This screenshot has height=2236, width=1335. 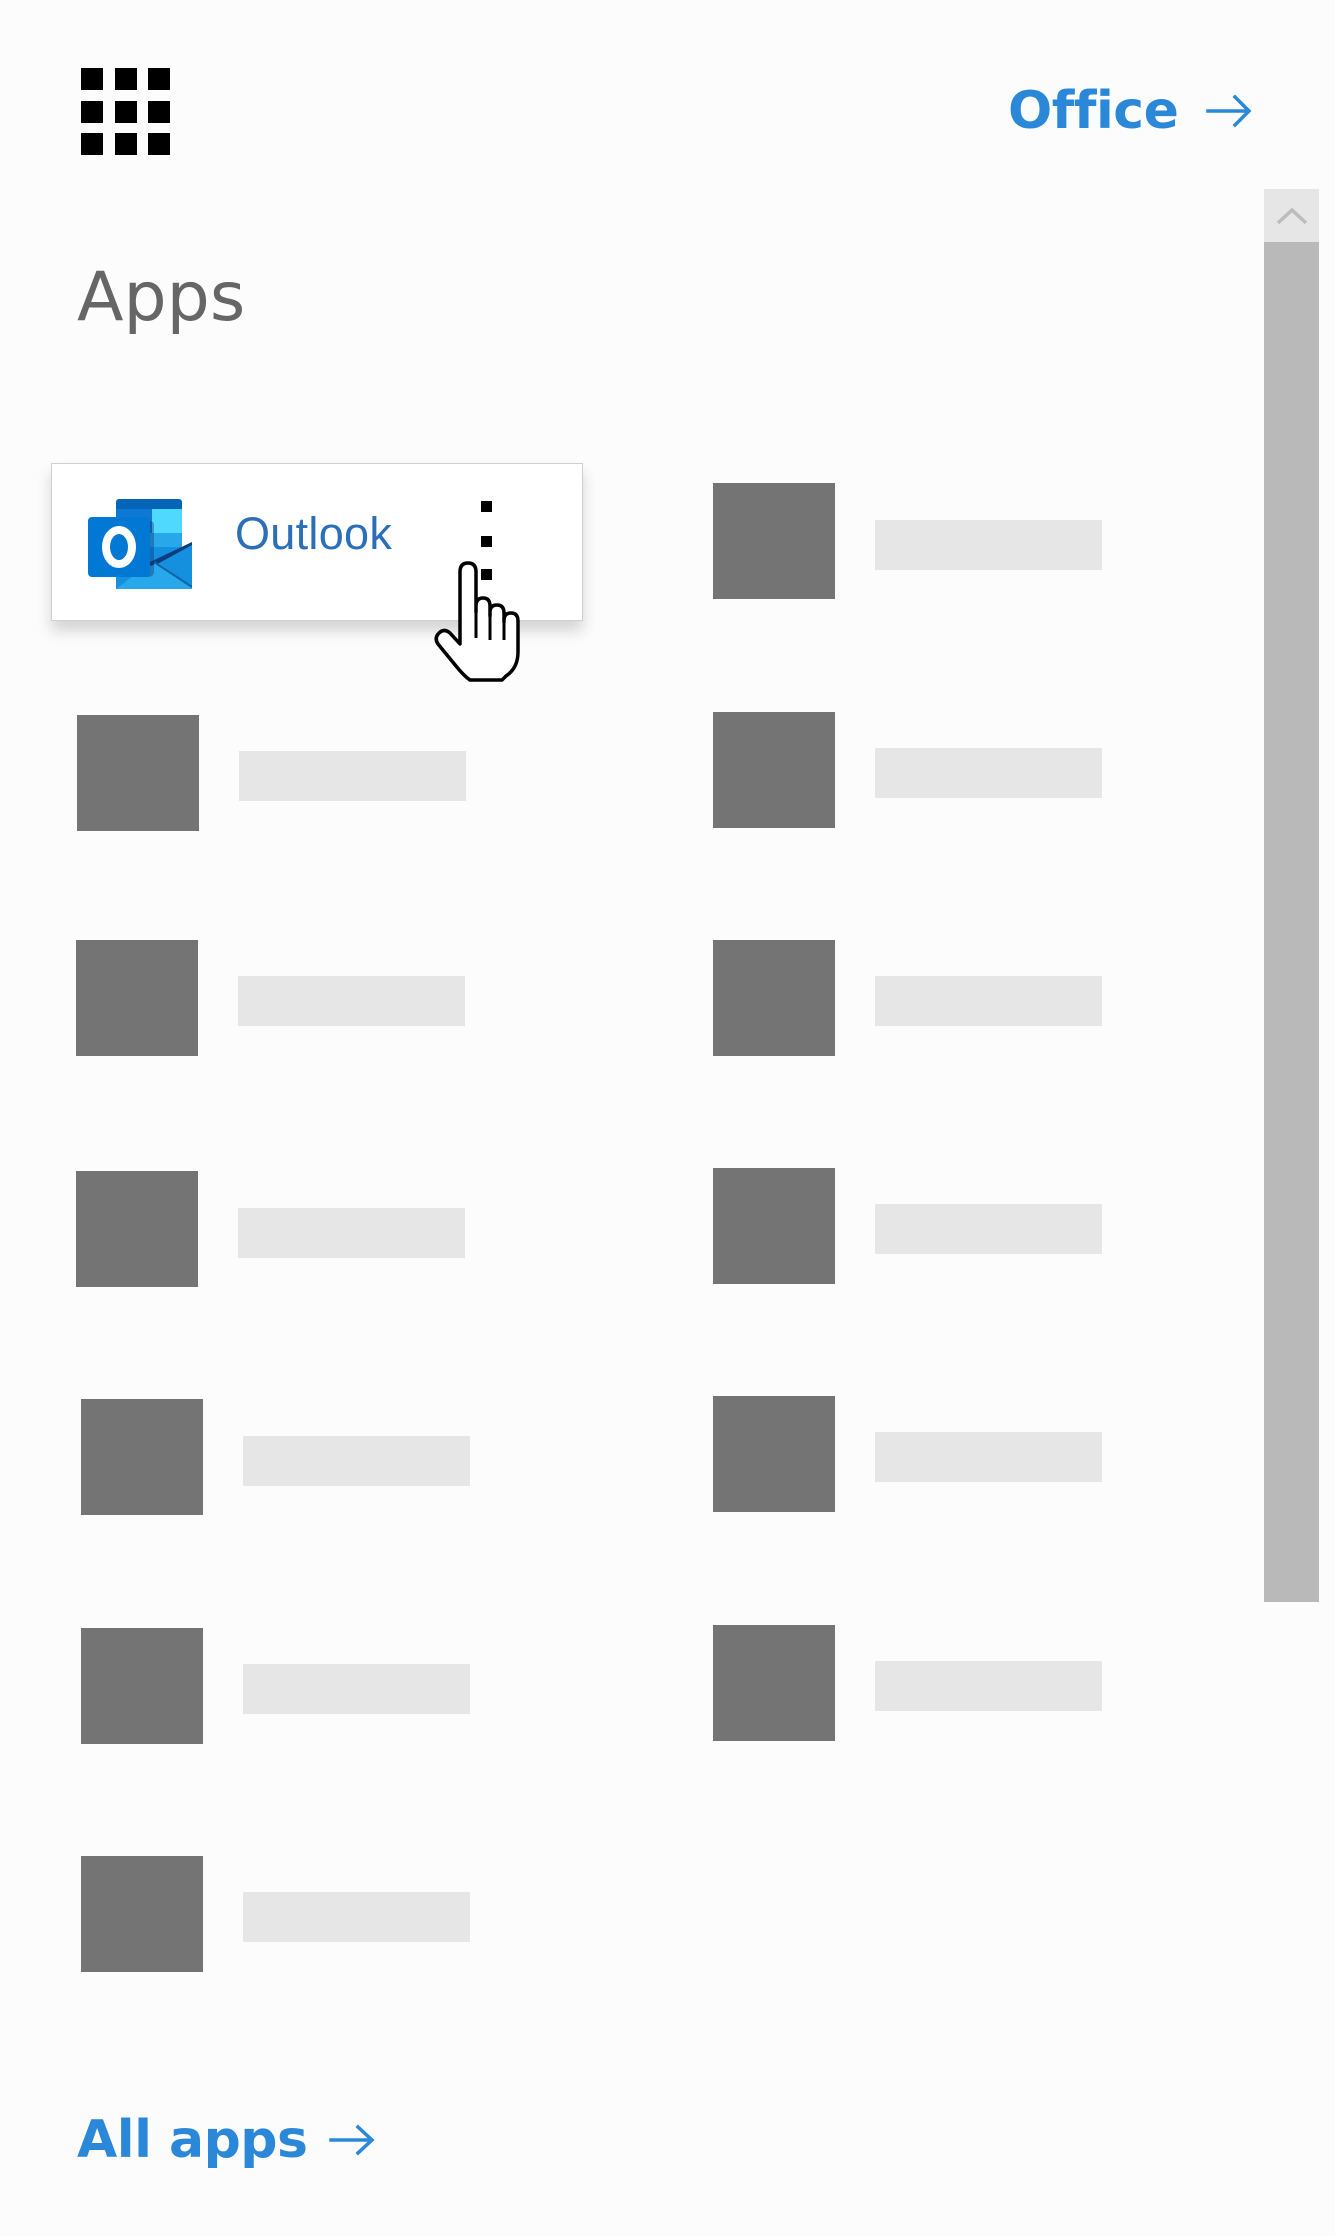 I want to click on scroll-up-button, so click(x=1291, y=215).